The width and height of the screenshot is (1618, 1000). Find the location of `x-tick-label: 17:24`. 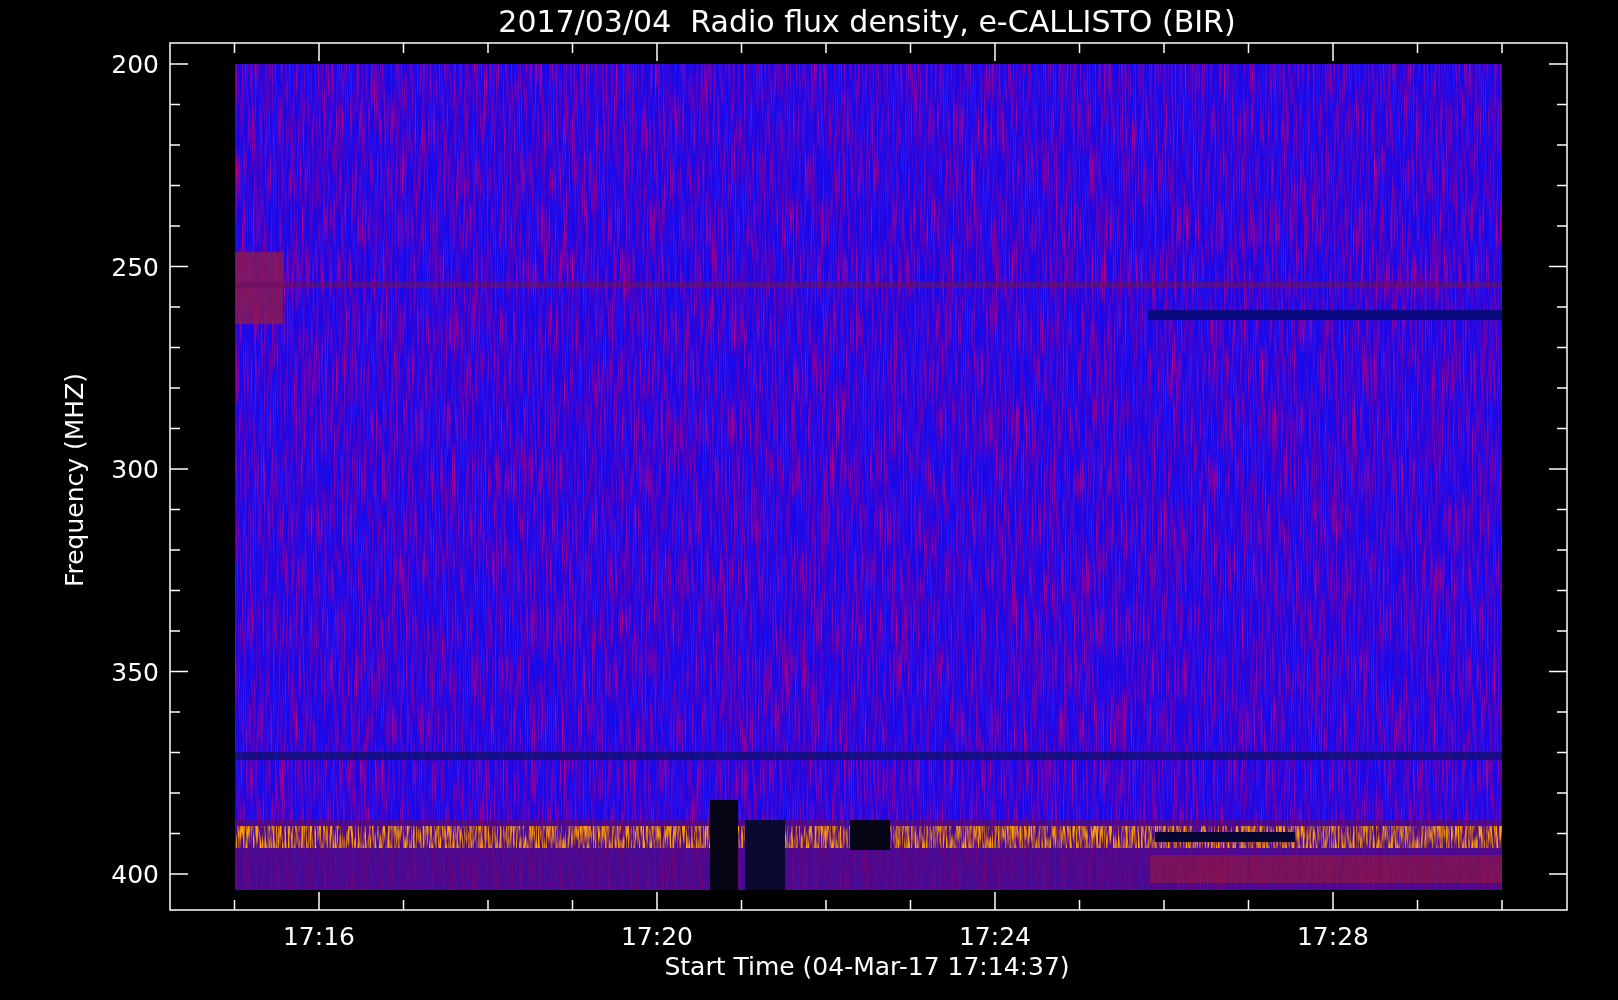

x-tick-label: 17:24 is located at coordinates (995, 936).